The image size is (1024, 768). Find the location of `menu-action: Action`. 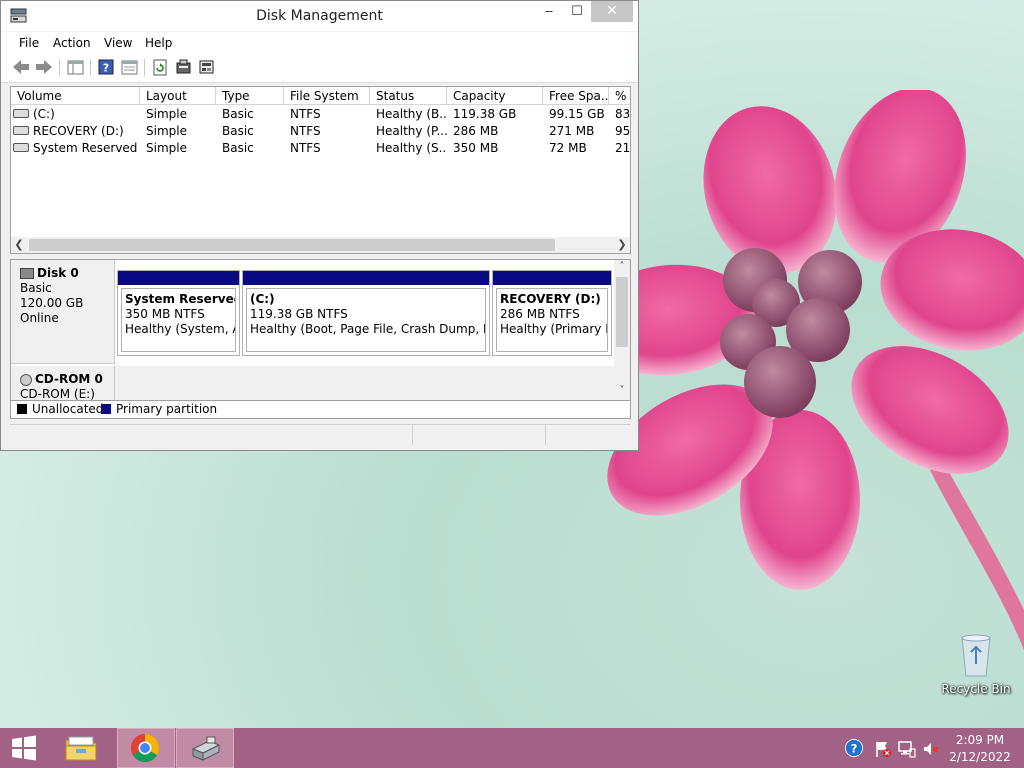

menu-action: Action is located at coordinates (72, 43).